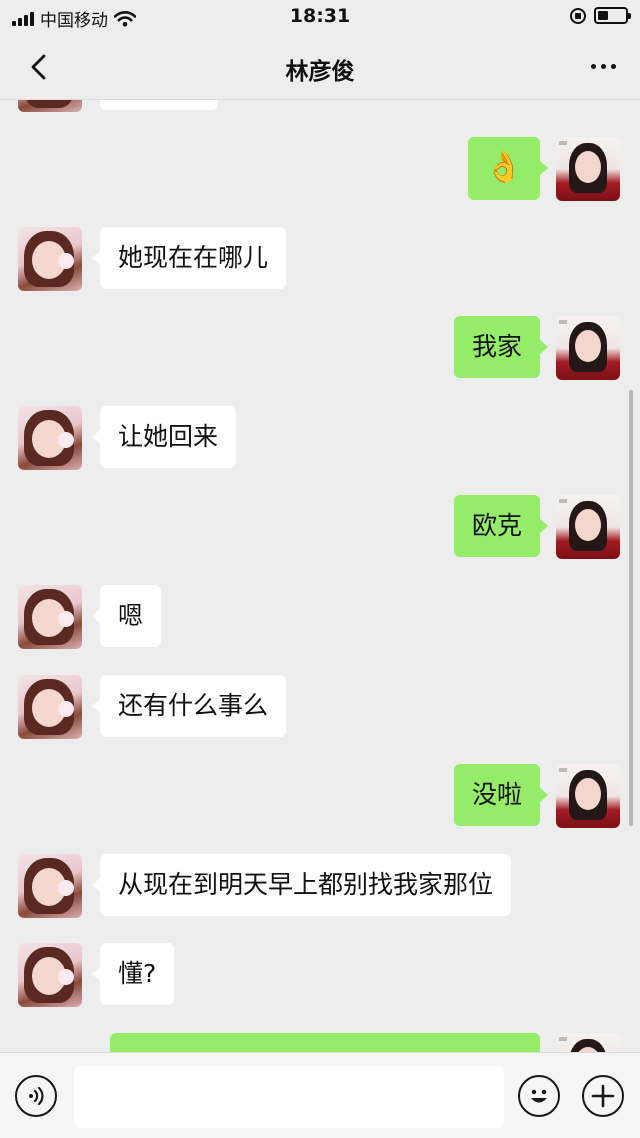 The width and height of the screenshot is (640, 1138). I want to click on message-bubble: 👌, so click(508, 168).